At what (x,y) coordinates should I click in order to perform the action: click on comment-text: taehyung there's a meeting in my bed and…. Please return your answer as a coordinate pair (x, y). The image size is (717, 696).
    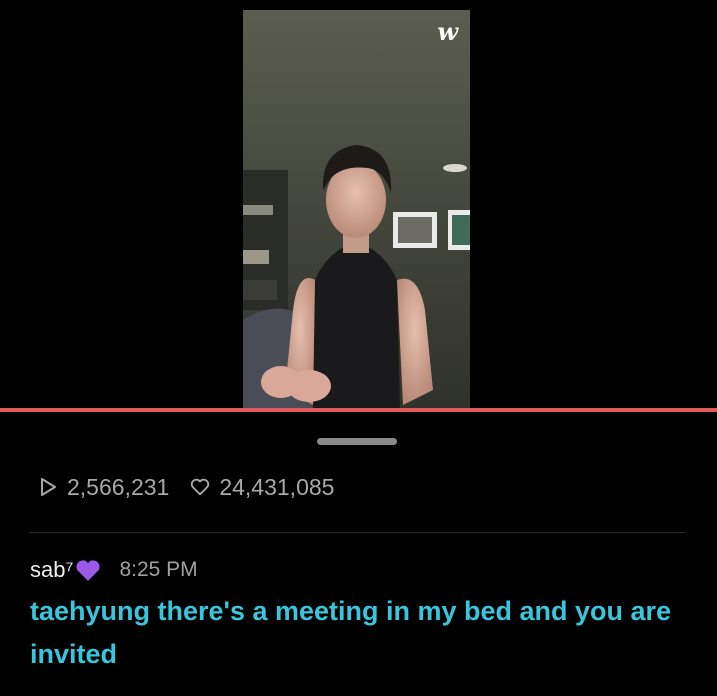
    Looking at the image, I should click on (351, 632).